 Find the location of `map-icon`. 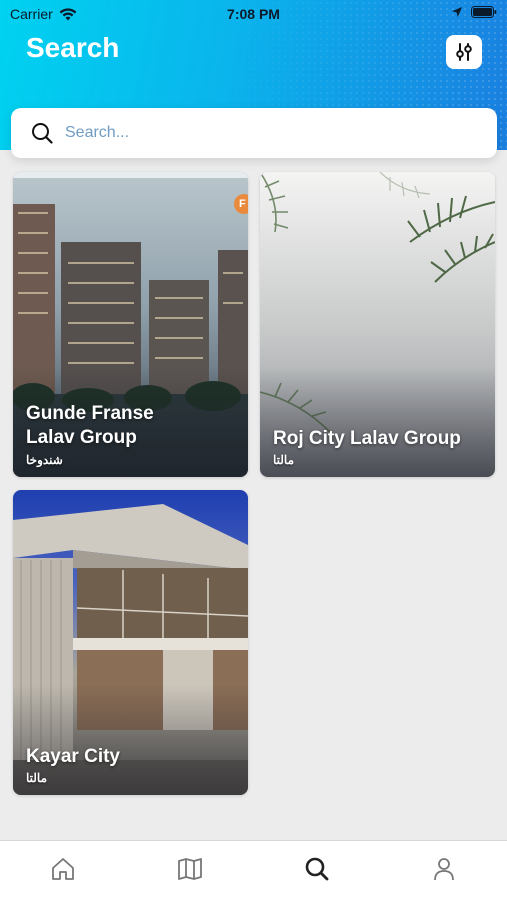

map-icon is located at coordinates (190, 868).